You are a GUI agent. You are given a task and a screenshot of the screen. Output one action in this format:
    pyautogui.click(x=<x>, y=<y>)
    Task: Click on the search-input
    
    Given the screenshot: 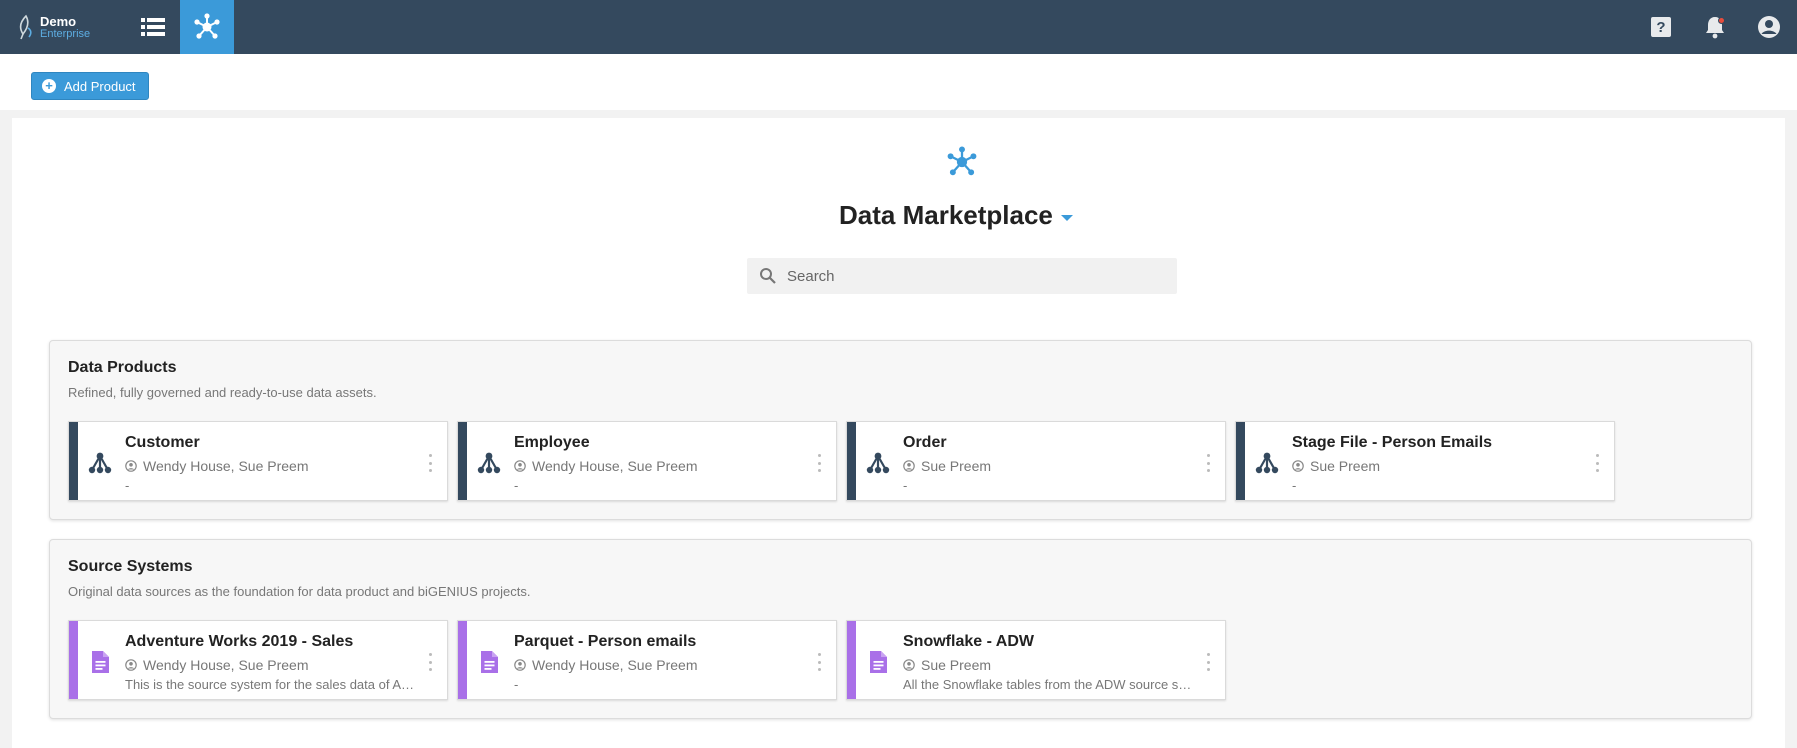 What is the action you would take?
    pyautogui.click(x=977, y=276)
    